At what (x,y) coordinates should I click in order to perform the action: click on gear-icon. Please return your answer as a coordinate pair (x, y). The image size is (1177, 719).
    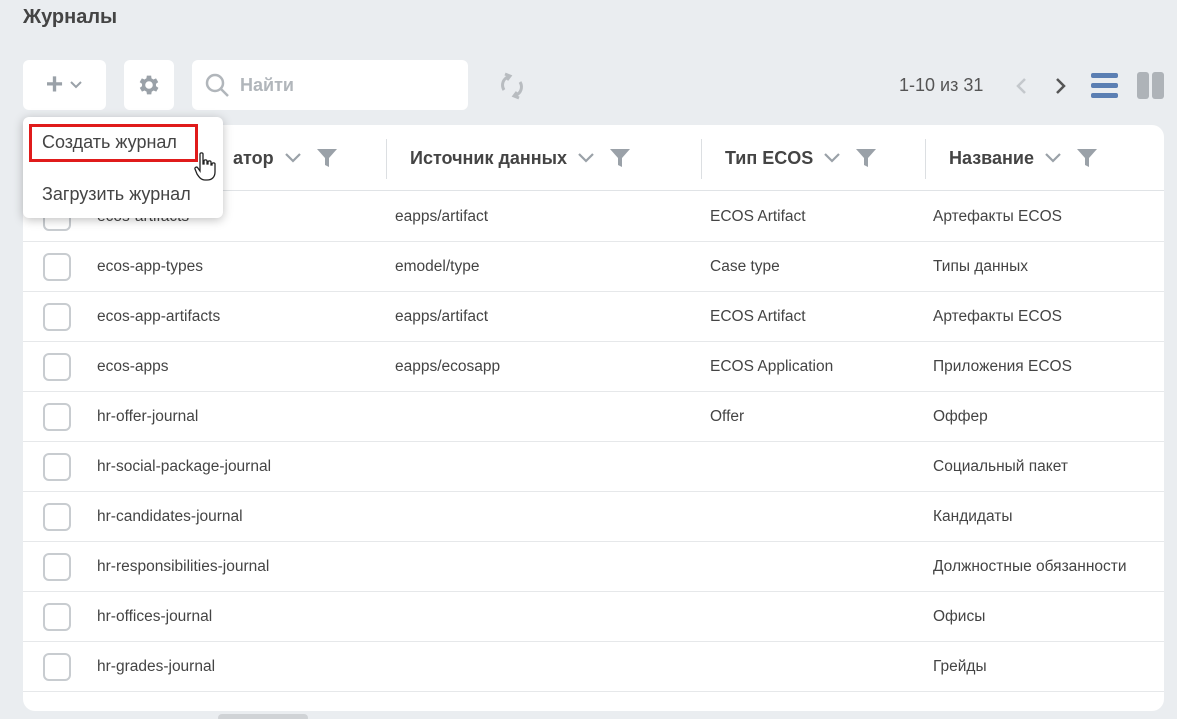
    Looking at the image, I should click on (149, 85).